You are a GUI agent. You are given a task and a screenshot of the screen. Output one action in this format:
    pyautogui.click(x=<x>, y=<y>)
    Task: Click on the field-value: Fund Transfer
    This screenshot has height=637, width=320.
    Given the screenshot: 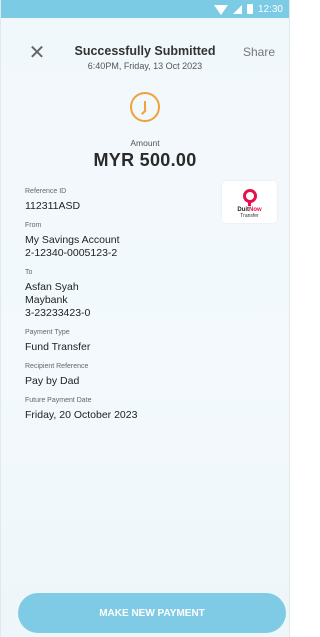 What is the action you would take?
    pyautogui.click(x=58, y=347)
    